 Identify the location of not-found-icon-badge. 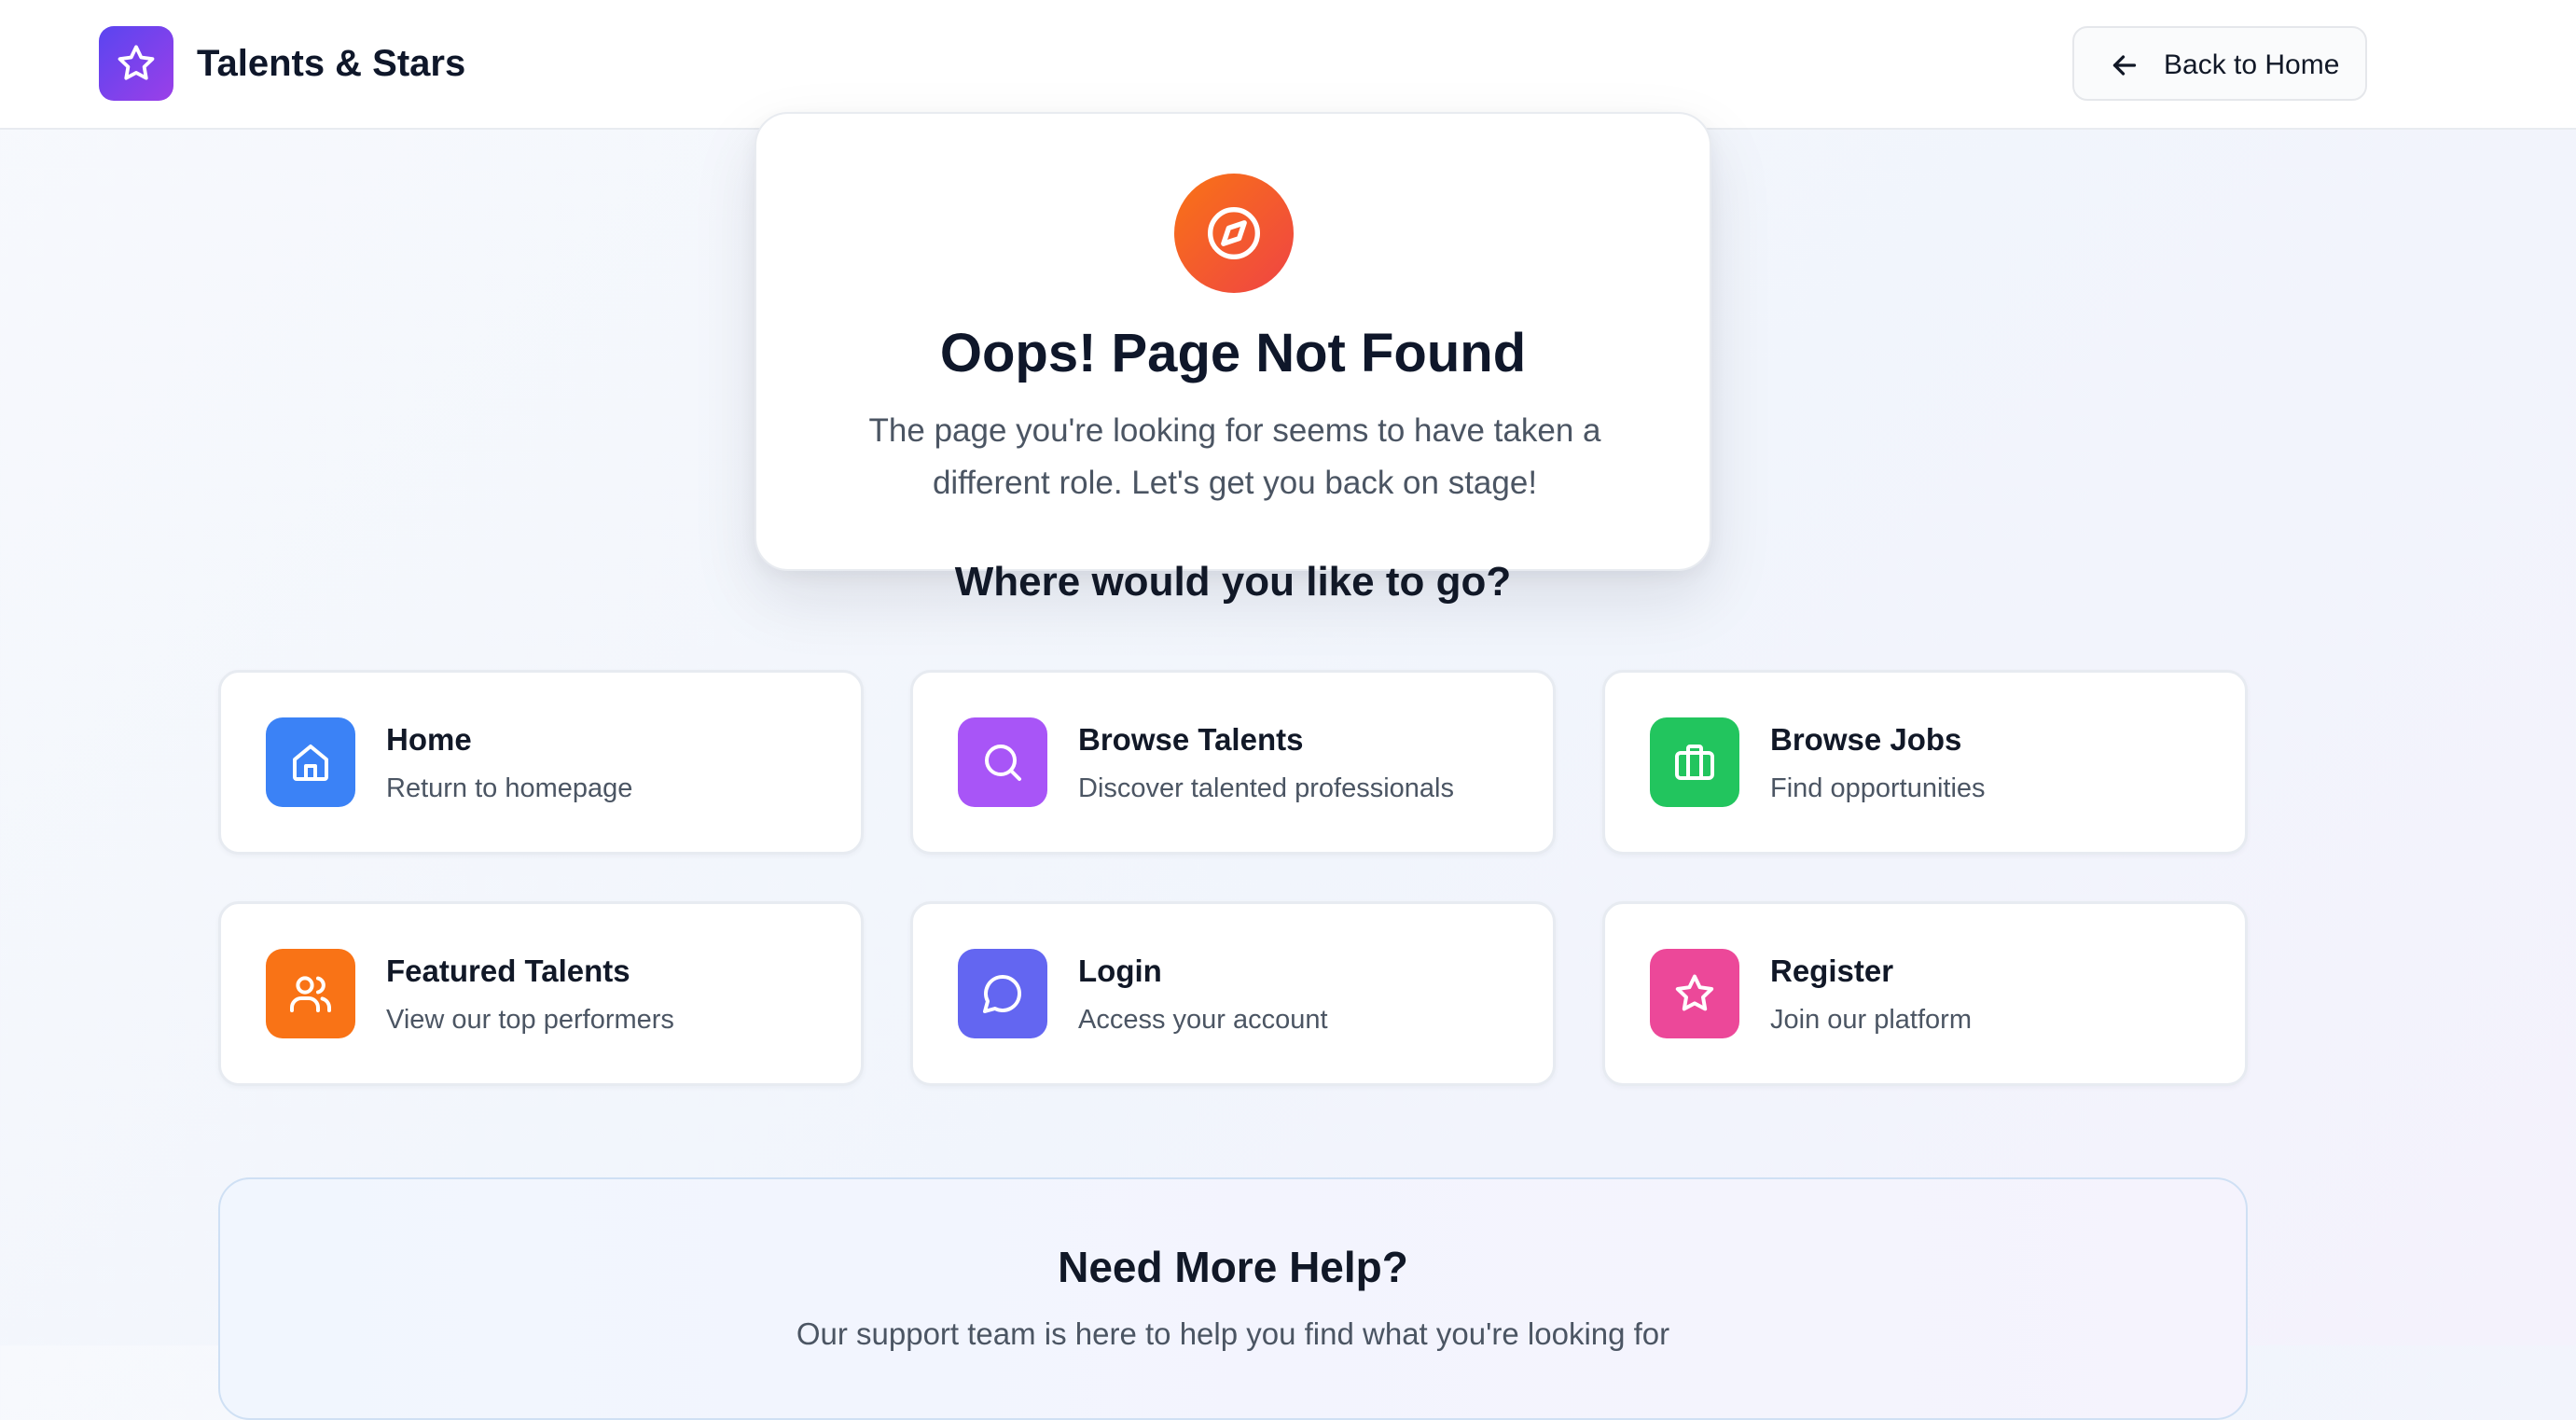
(1234, 233).